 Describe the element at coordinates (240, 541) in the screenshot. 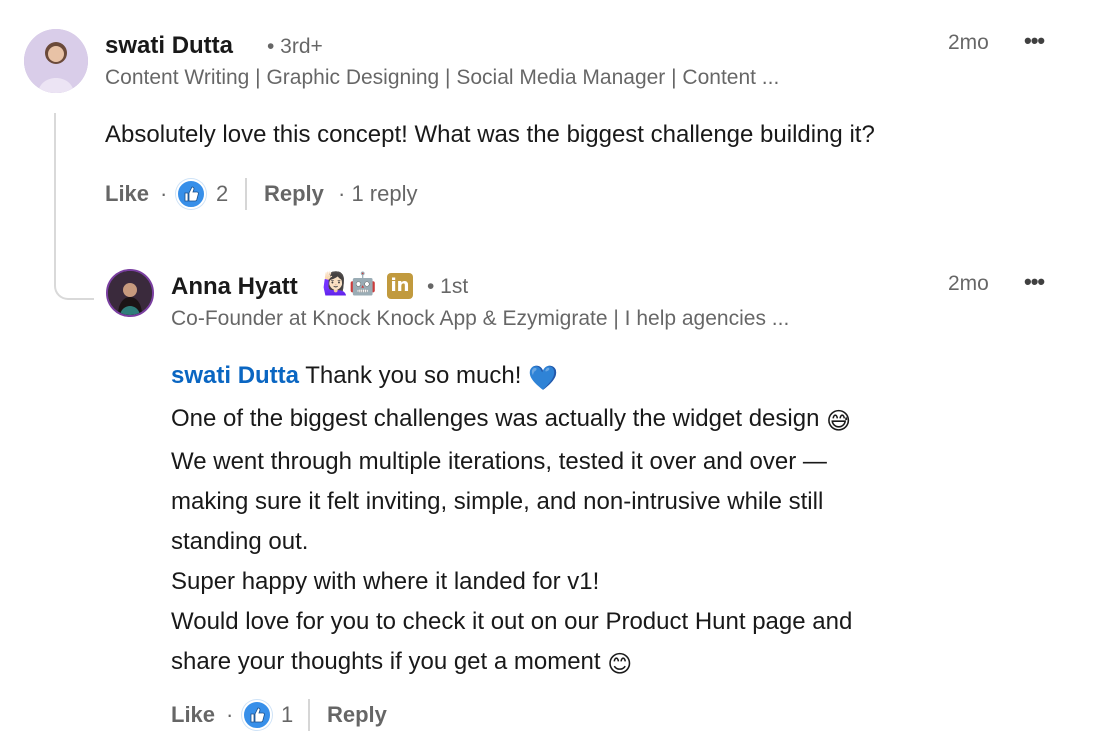

I see `reply-line-5: standing out.` at that location.